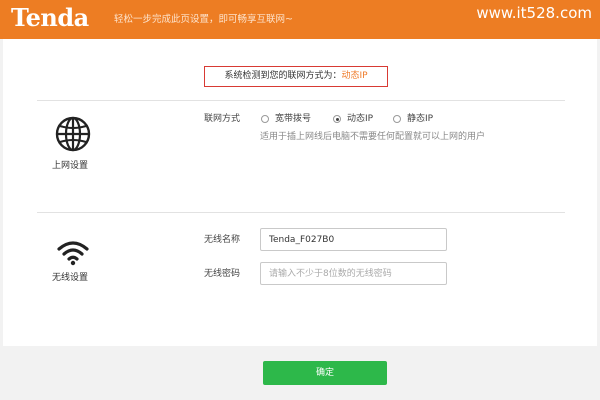 The image size is (600, 400). What do you see at coordinates (73, 253) in the screenshot?
I see `wifi-icon` at bounding box center [73, 253].